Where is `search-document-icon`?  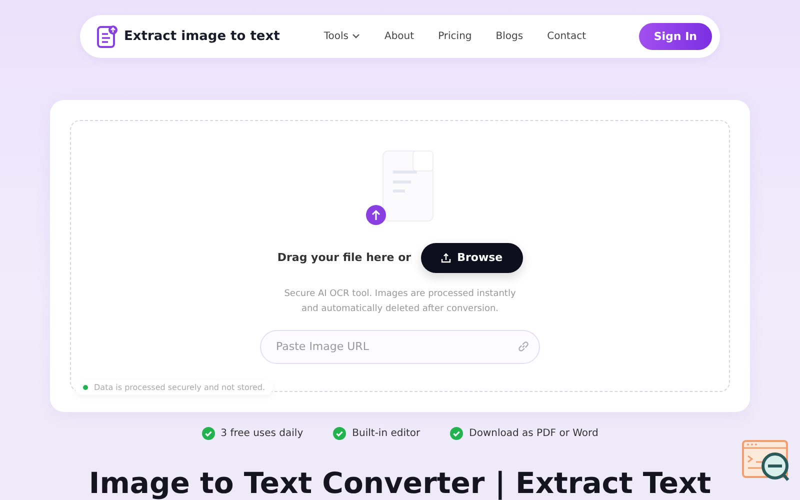
search-document-icon is located at coordinates (766, 462).